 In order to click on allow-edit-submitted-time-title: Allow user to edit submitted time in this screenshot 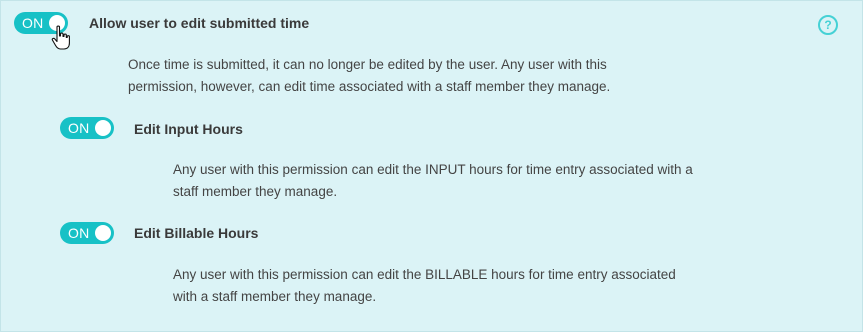, I will do `click(199, 23)`.